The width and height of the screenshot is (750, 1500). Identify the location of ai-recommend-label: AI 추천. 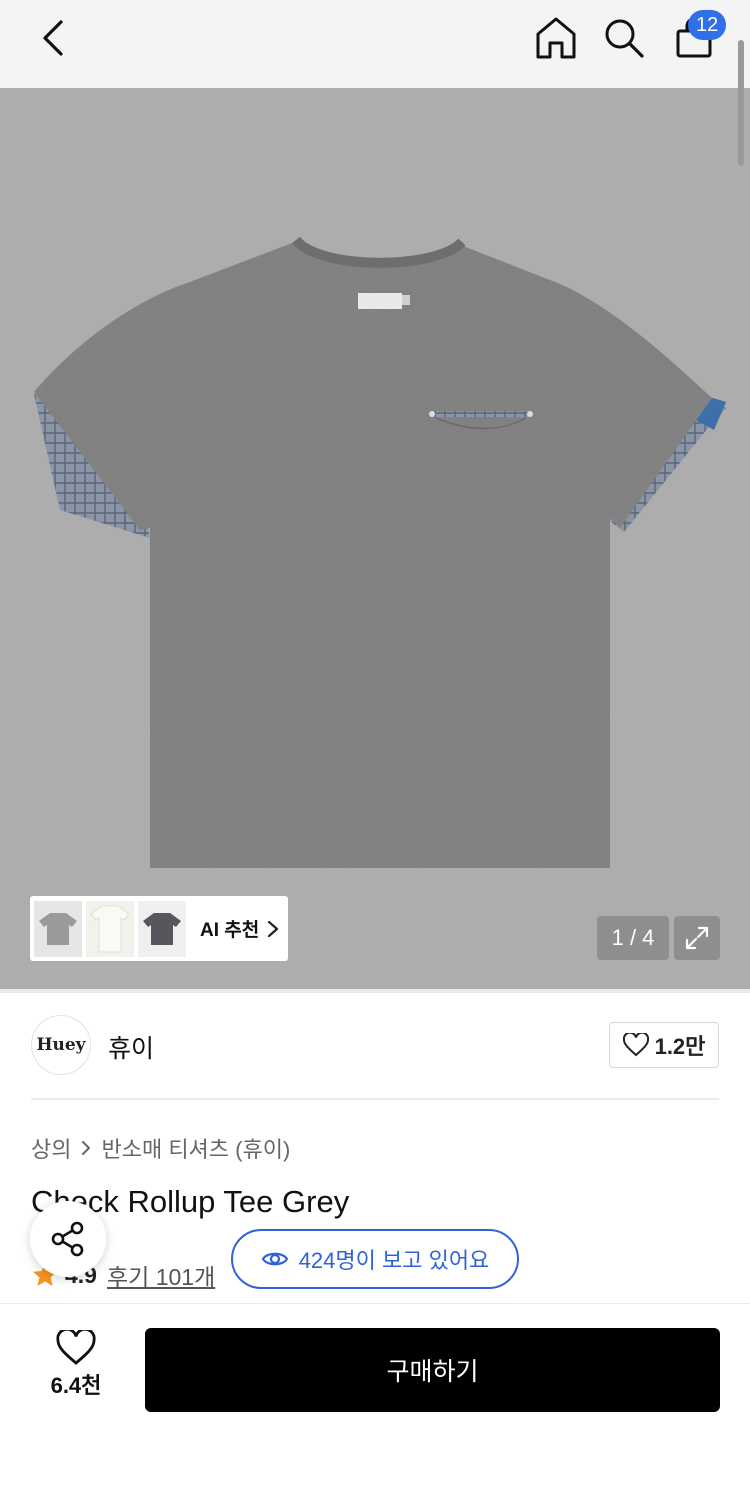
(230, 930).